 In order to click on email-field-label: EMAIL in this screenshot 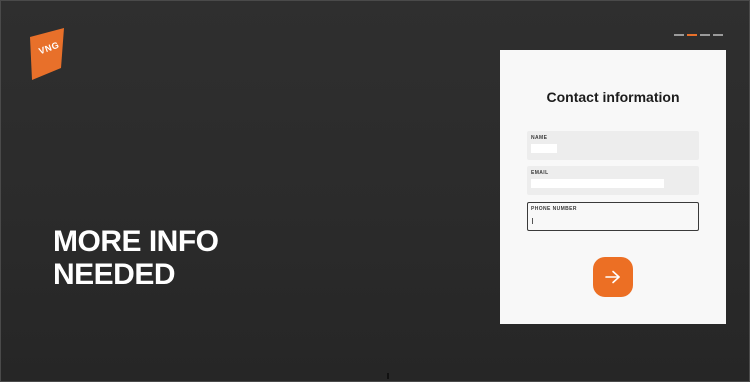, I will do `click(540, 173)`.